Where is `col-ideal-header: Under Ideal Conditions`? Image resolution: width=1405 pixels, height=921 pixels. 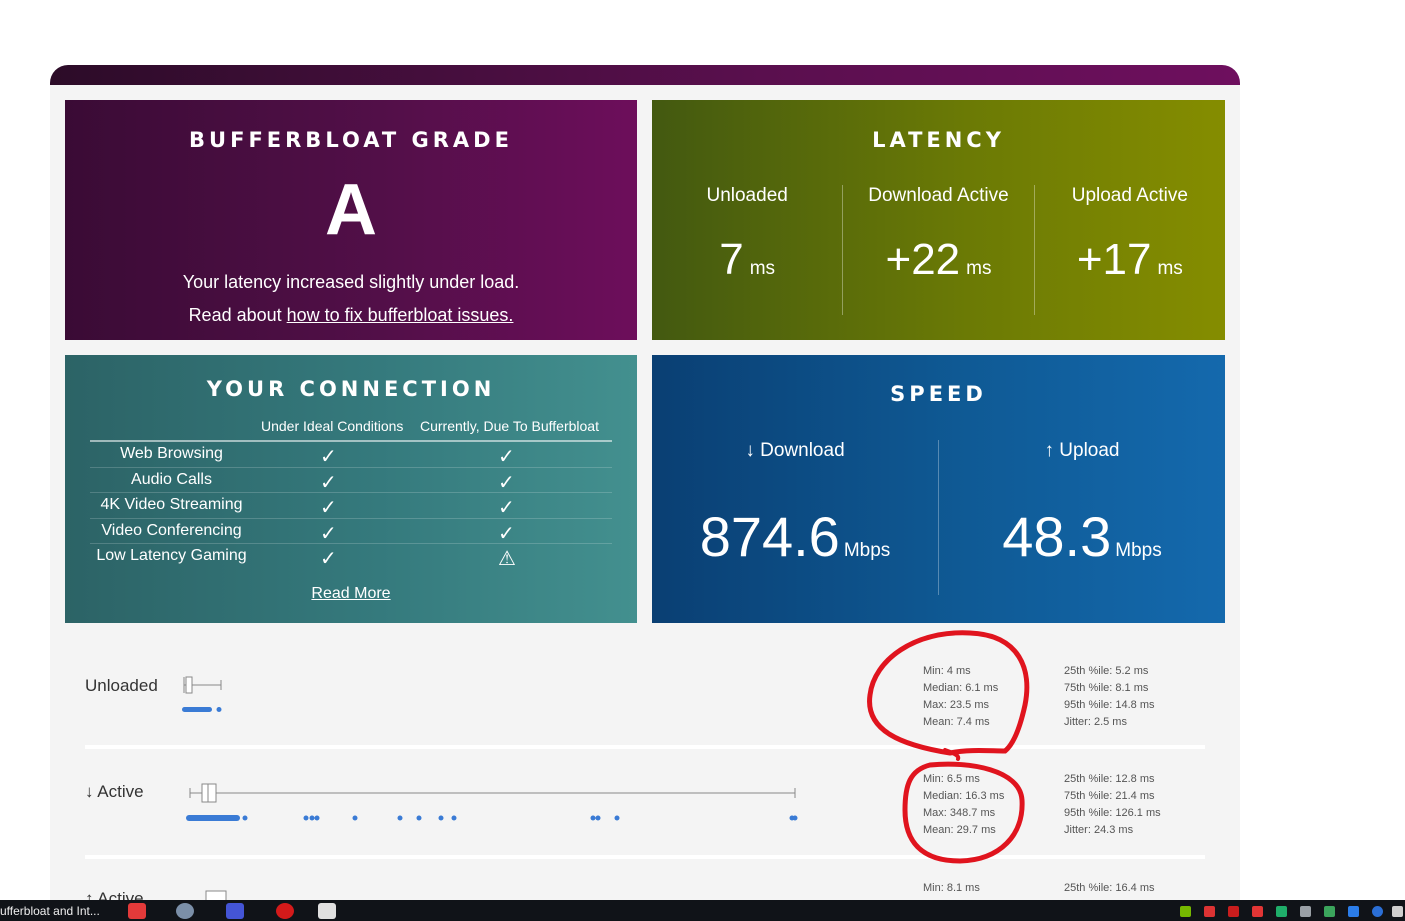
col-ideal-header: Under Ideal Conditions is located at coordinates (332, 426).